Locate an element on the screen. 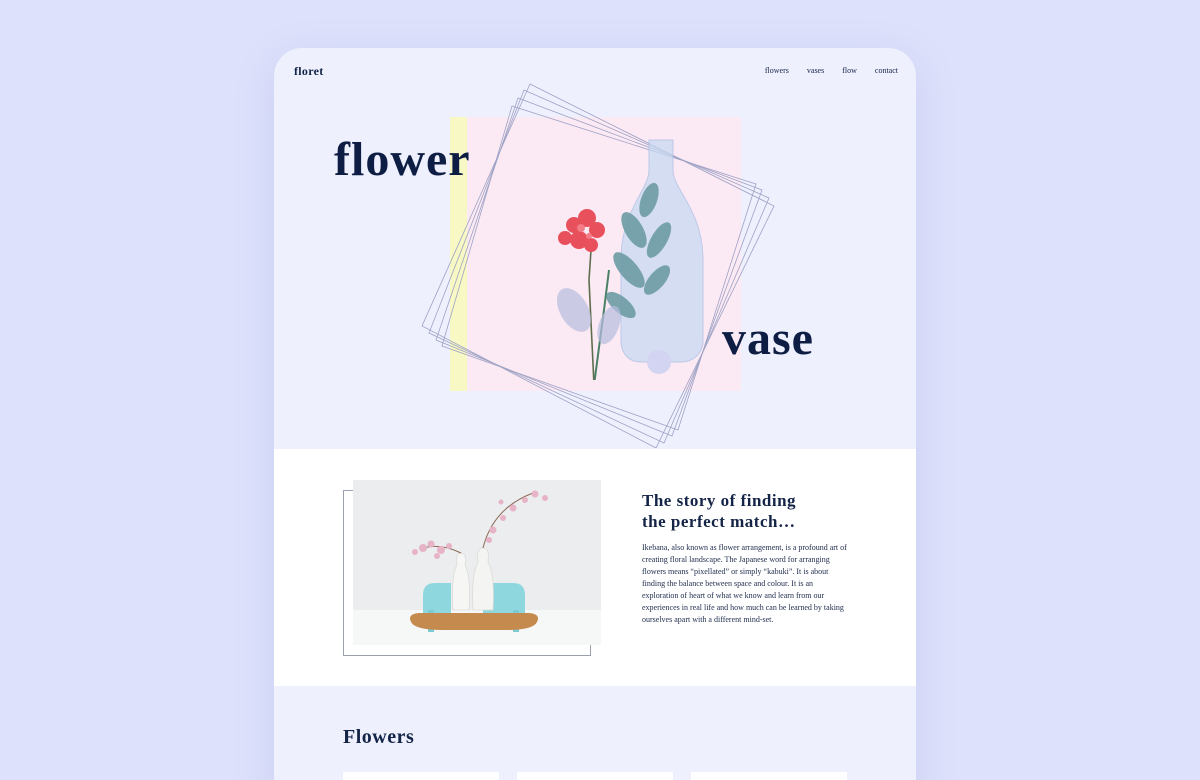 The width and height of the screenshot is (1200, 780). nav-links: flowers vases flow contact is located at coordinates (831, 70).